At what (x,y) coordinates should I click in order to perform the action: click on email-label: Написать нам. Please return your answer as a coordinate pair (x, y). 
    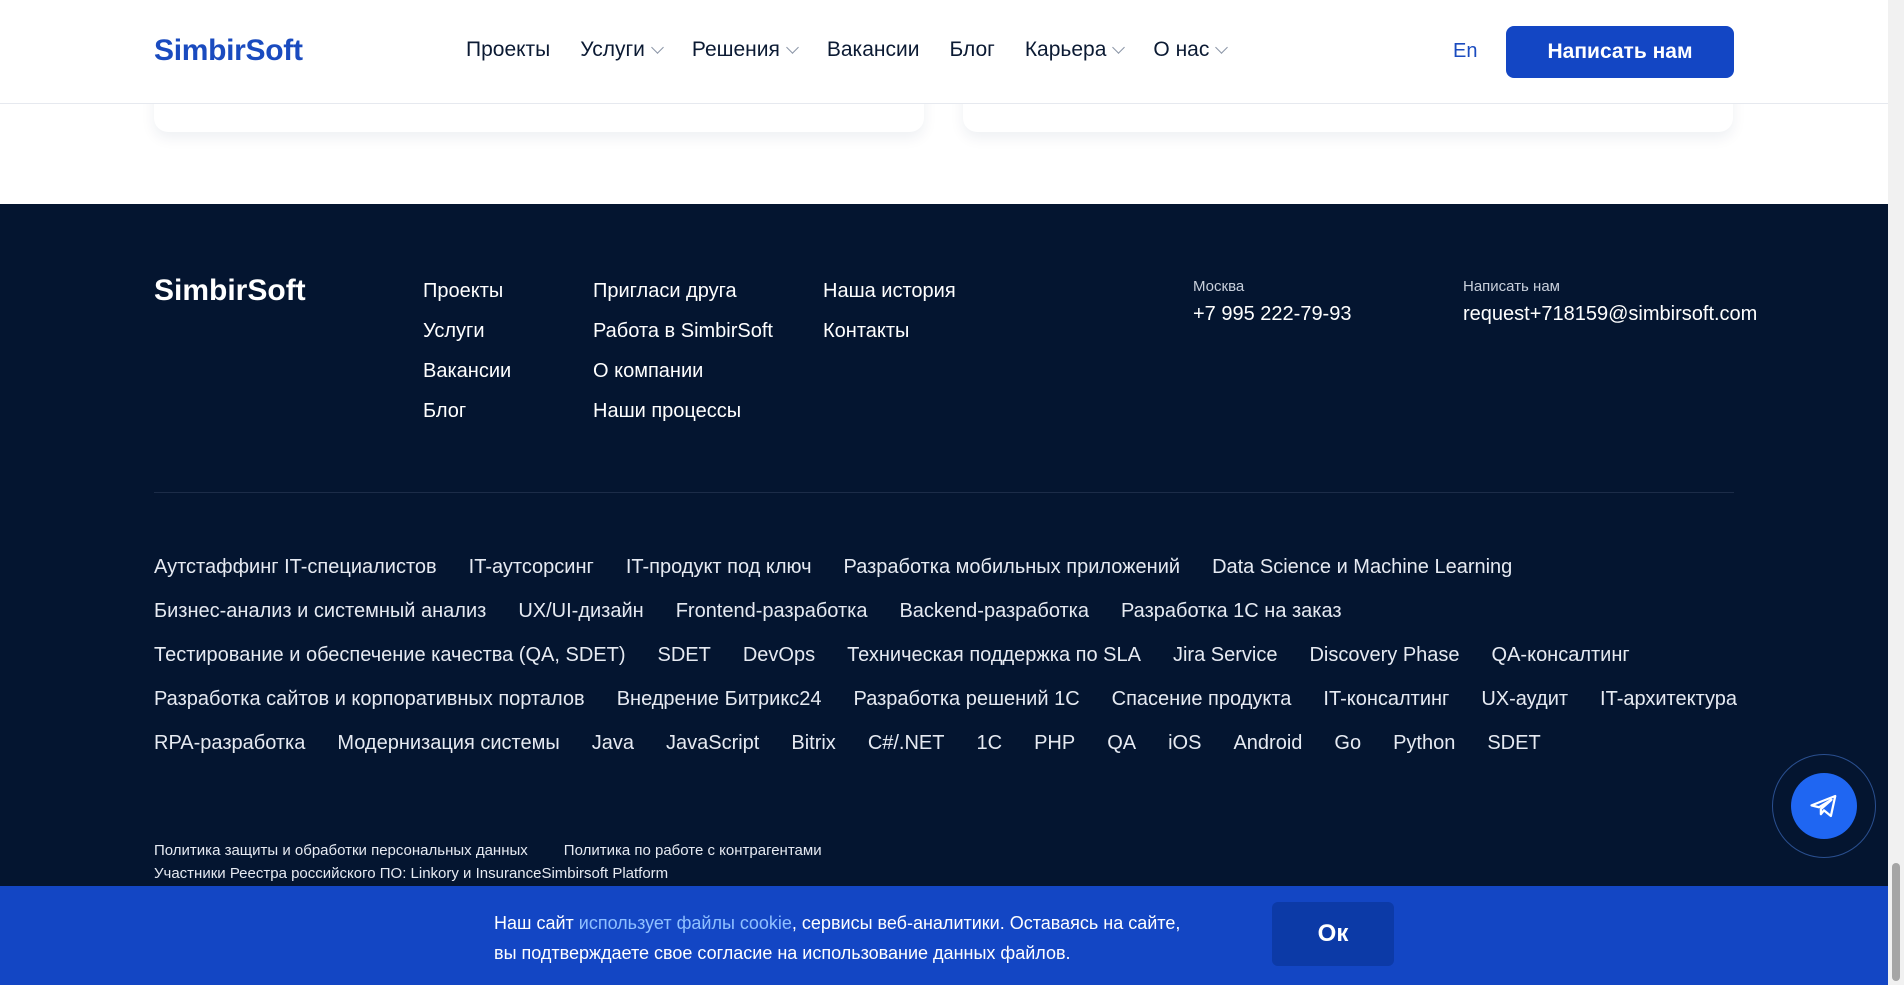
    Looking at the image, I should click on (1511, 286).